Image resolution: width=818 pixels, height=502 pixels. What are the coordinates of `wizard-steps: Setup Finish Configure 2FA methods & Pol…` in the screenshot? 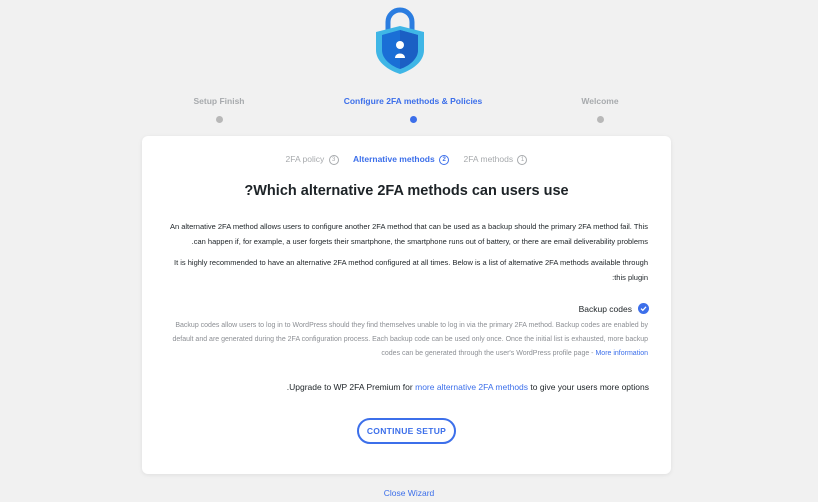 It's located at (409, 111).